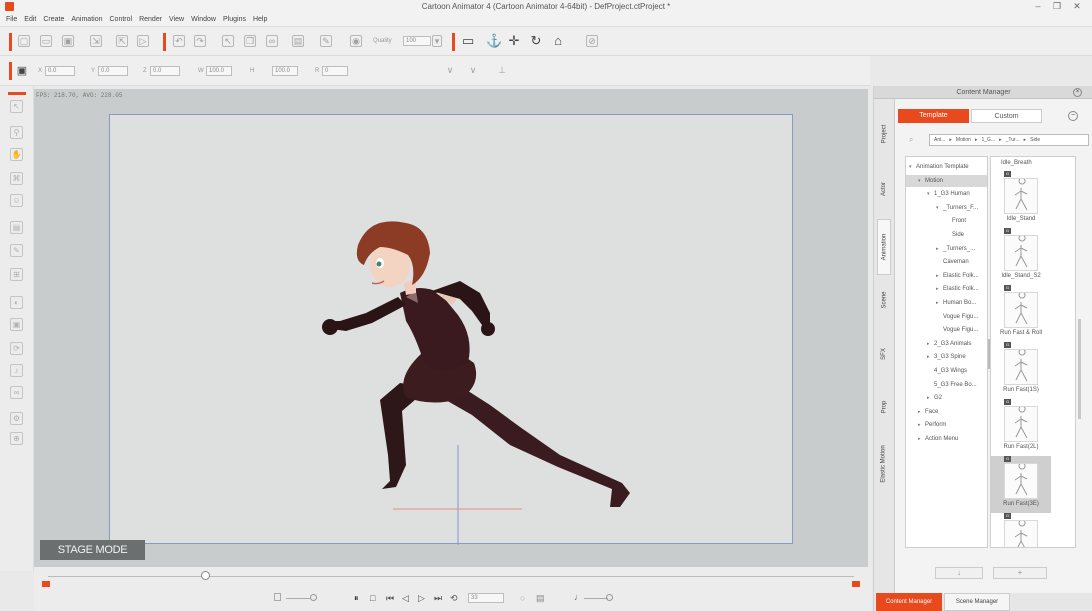 This screenshot has height=611, width=1092. Describe the element at coordinates (203, 19) in the screenshot. I see `menu-window: Window` at that location.